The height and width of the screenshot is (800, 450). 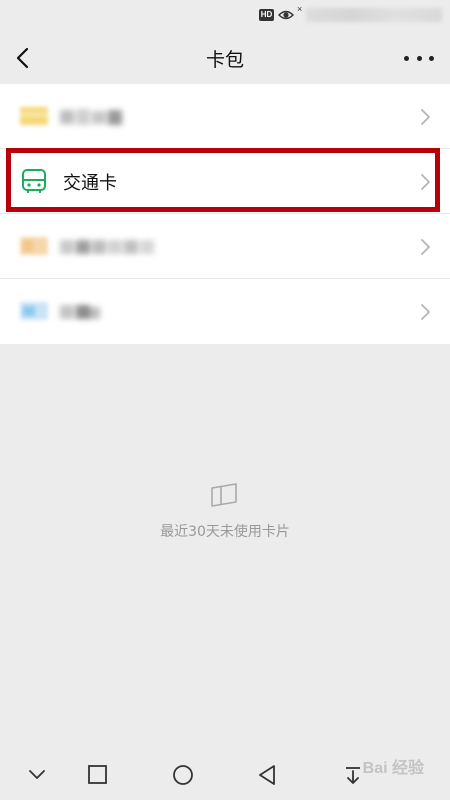 I want to click on bus-icon, so click(x=34, y=181).